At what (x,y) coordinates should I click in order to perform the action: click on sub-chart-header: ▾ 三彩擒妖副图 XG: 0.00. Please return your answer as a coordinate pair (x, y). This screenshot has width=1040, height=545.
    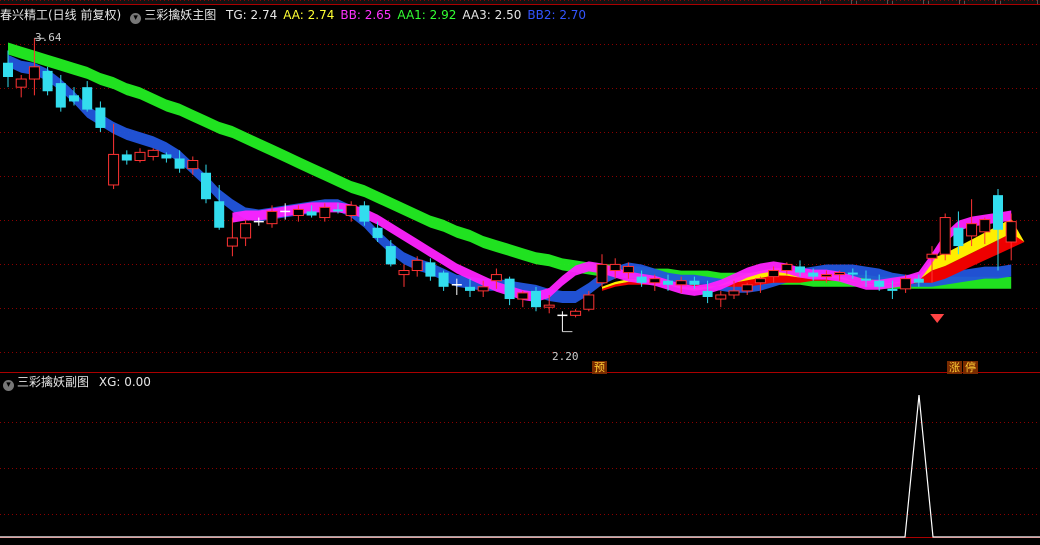
    Looking at the image, I should click on (81, 382).